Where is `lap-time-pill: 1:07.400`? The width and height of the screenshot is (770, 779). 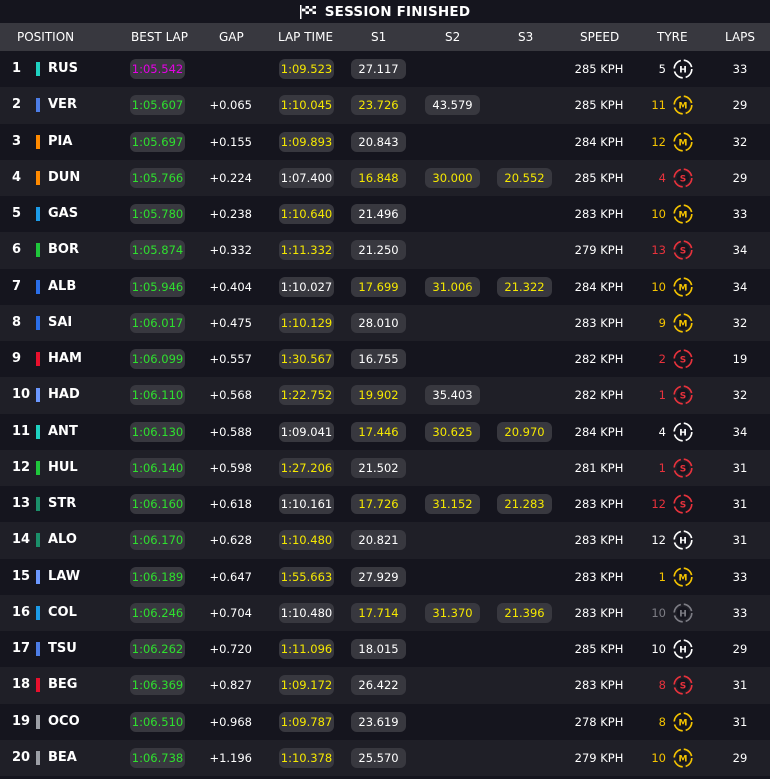
lap-time-pill: 1:07.400 is located at coordinates (306, 177).